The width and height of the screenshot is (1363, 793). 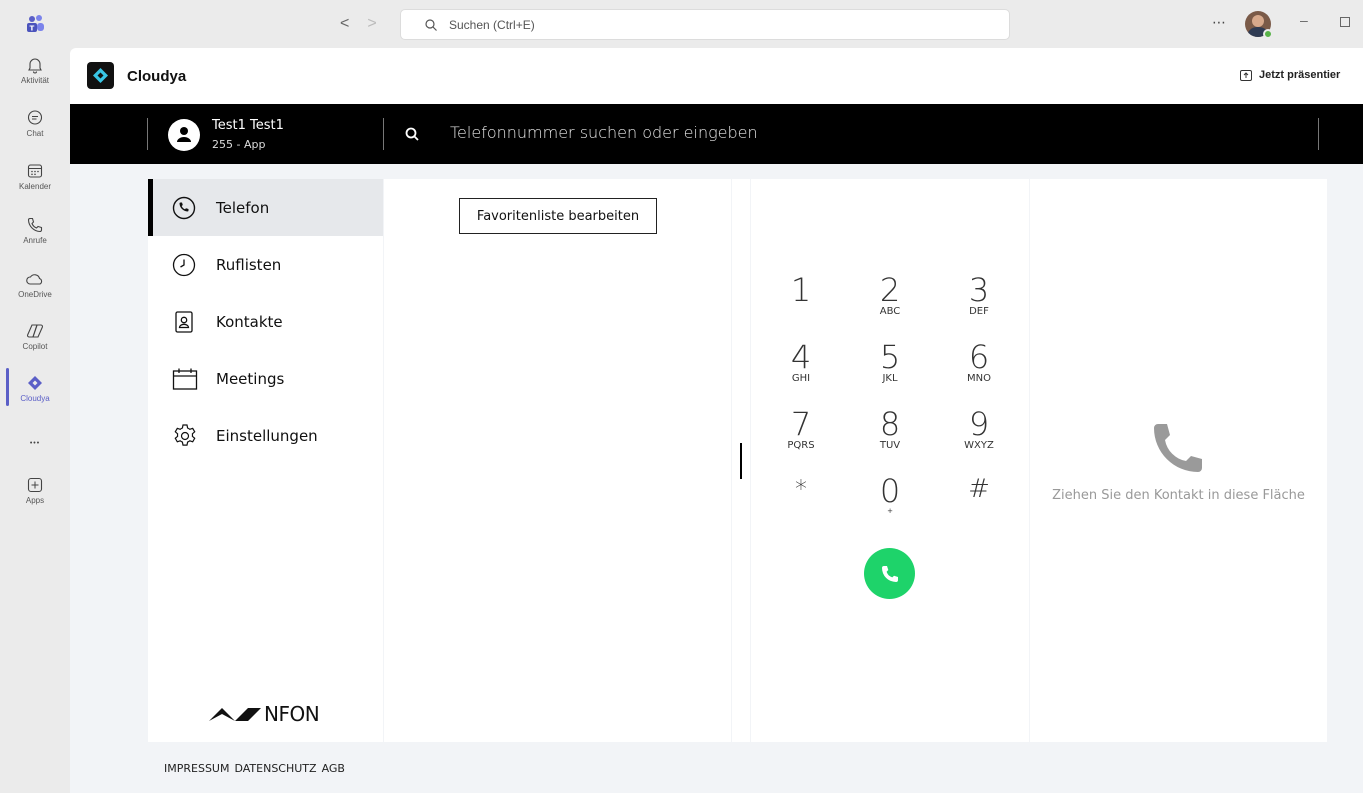 What do you see at coordinates (35, 485) in the screenshot?
I see `add-app-icon` at bounding box center [35, 485].